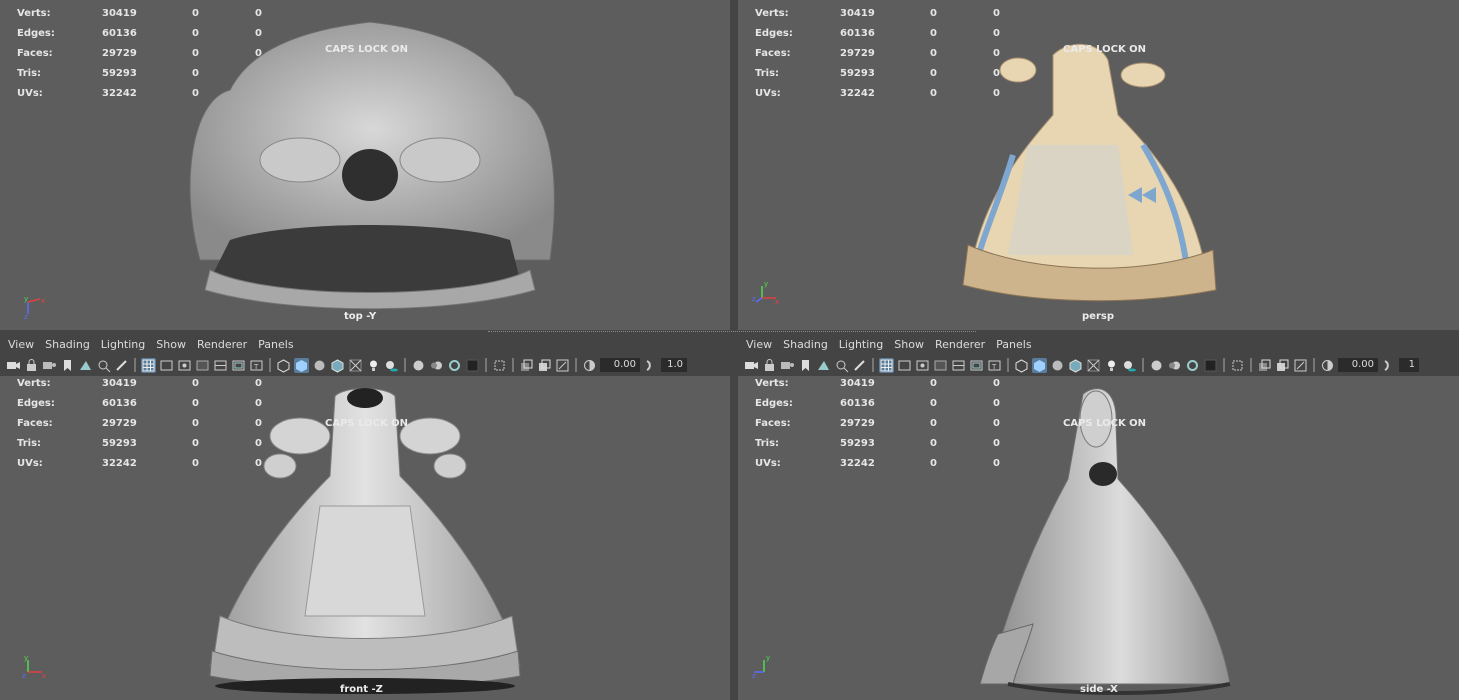  Describe the element at coordinates (734, 350) in the screenshot. I see `vertical-pane-divider` at that location.